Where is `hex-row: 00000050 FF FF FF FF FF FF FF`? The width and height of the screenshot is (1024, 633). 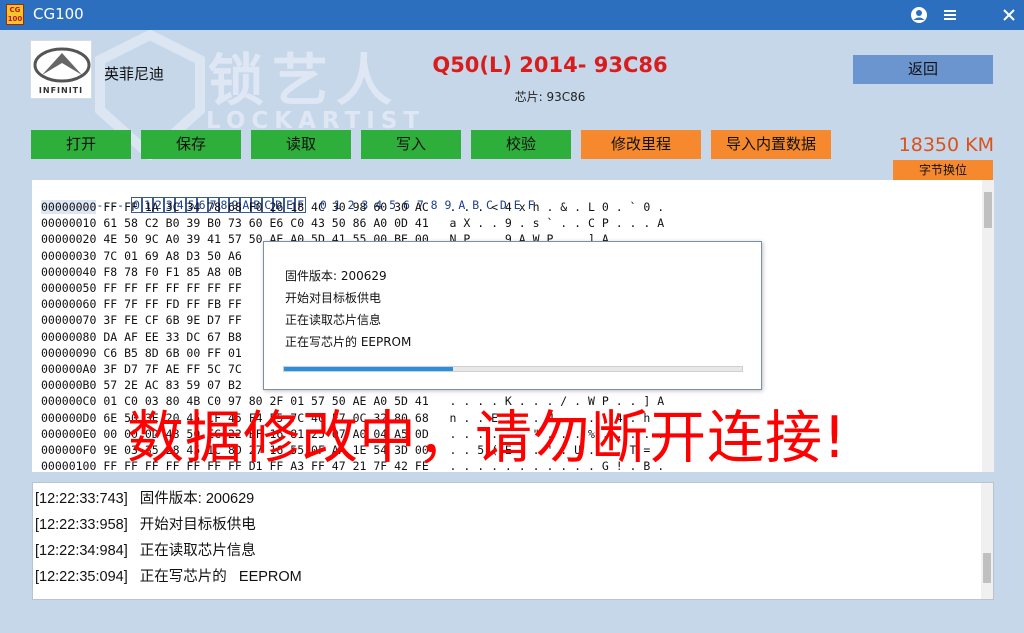 hex-row: 00000050 FF FF FF FF FF FF FF is located at coordinates (152, 288).